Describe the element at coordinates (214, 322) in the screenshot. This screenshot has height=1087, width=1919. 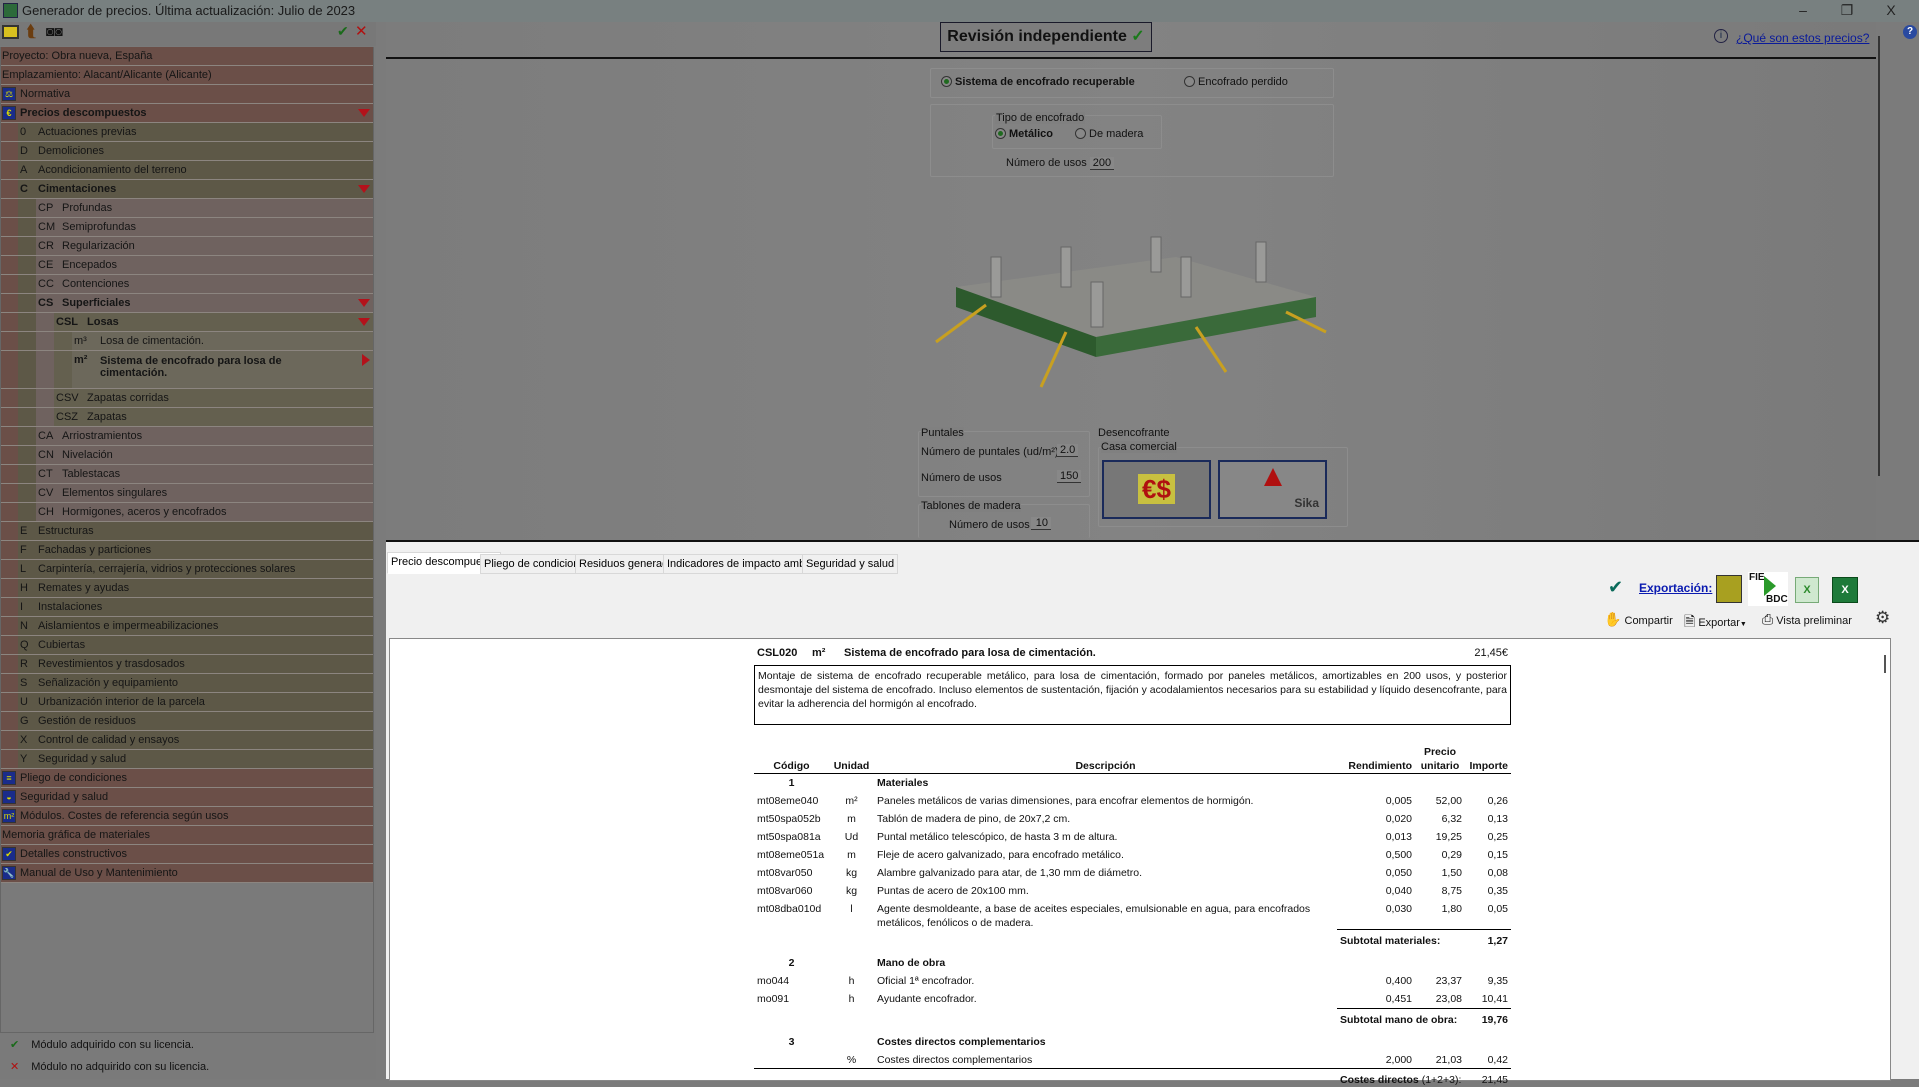
I see `tree-item-body: CSLLosas` at that location.